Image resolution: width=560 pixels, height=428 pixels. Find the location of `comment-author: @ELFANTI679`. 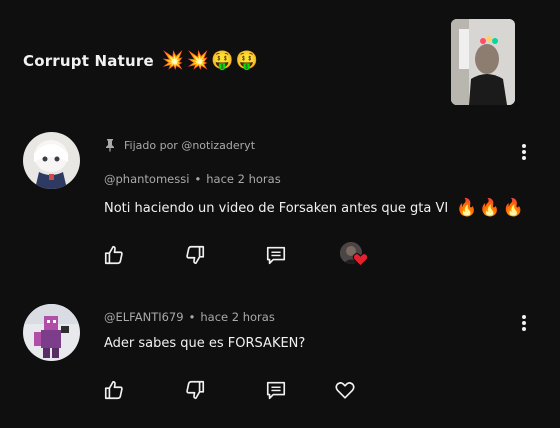

comment-author: @ELFANTI679 is located at coordinates (144, 317).